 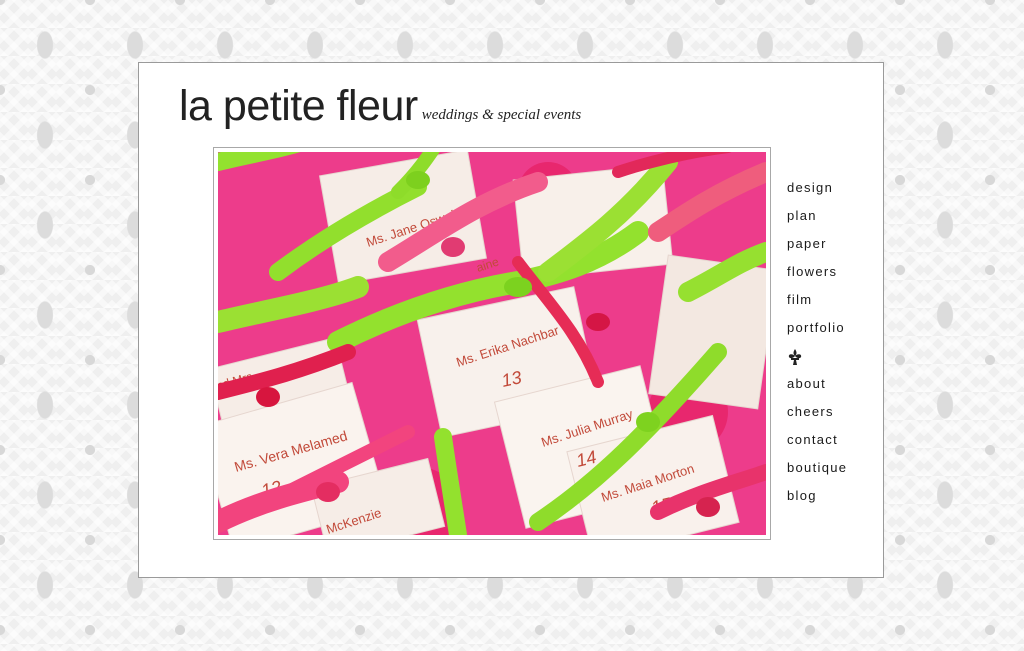 What do you see at coordinates (817, 303) in the screenshot?
I see `nav-item-film: film` at bounding box center [817, 303].